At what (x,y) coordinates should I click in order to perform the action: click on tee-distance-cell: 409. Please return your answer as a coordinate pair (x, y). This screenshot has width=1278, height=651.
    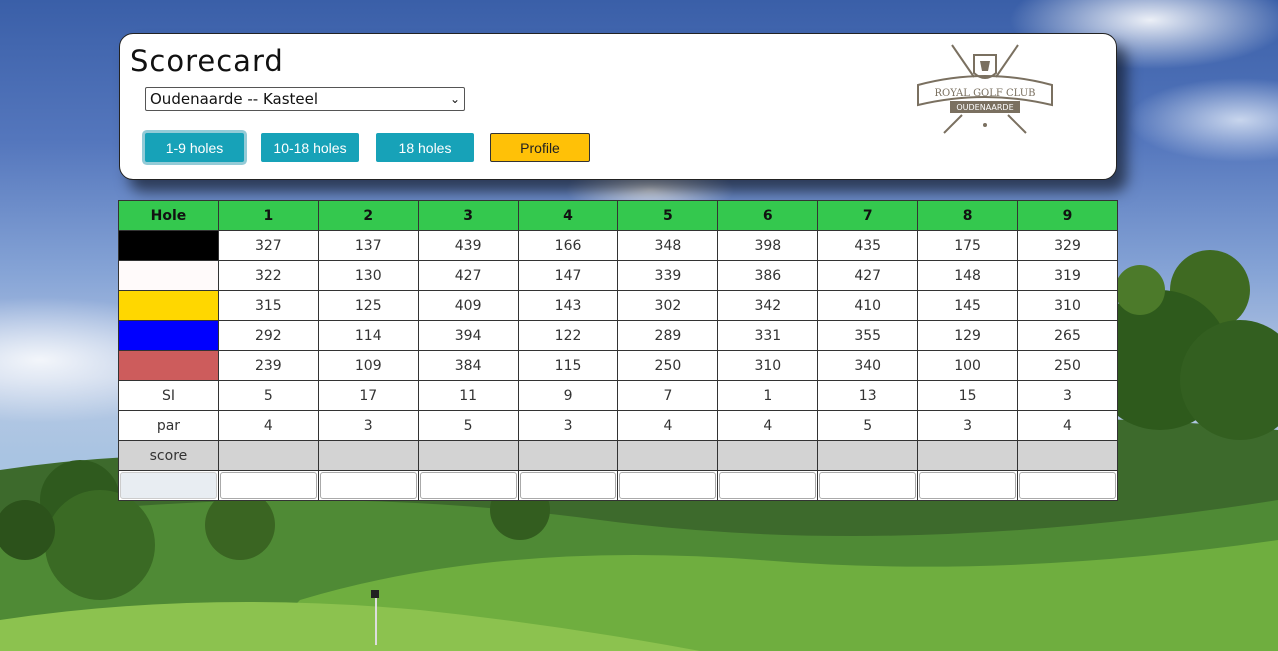
    Looking at the image, I should click on (468, 305).